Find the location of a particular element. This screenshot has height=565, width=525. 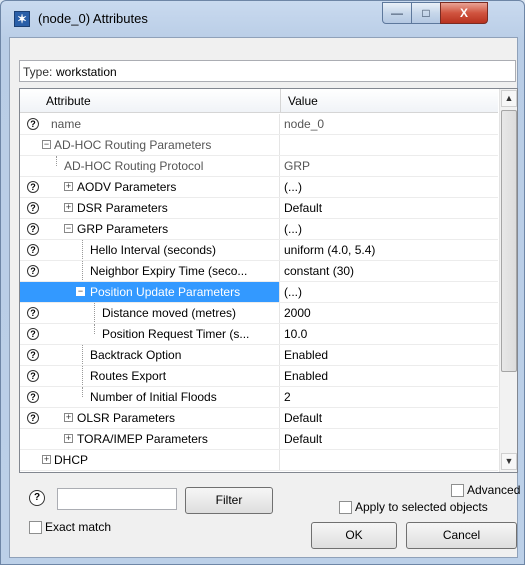

maximize-button: □ is located at coordinates (426, 13).